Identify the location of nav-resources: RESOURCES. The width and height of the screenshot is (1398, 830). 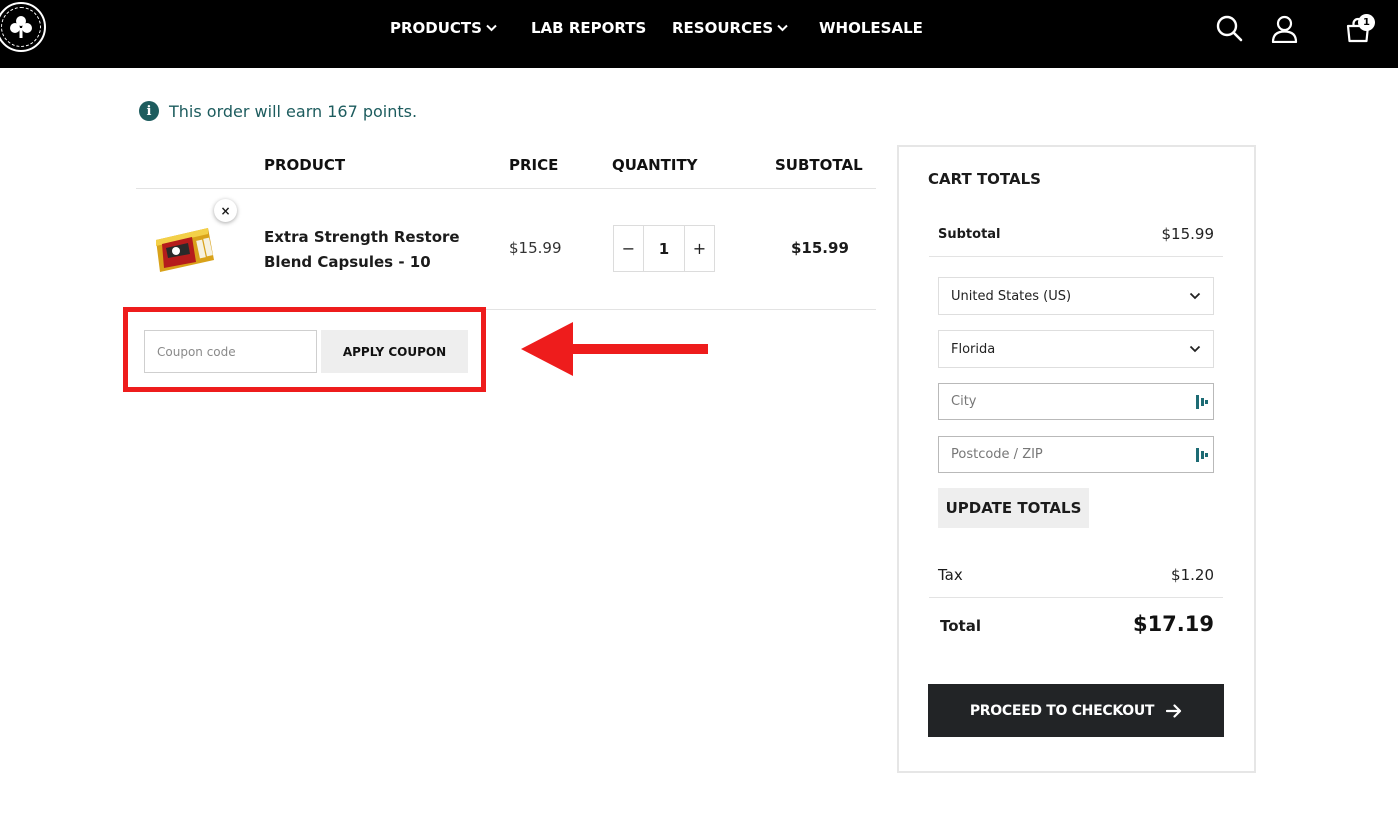
(730, 28).